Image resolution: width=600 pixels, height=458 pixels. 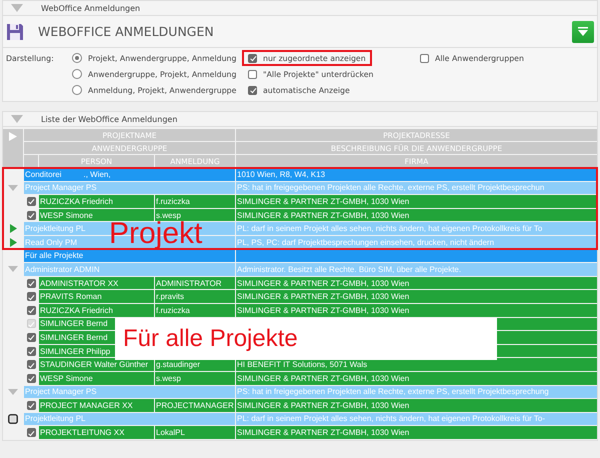 What do you see at coordinates (96, 296) in the screenshot?
I see `person-name: PRAVITS Roman` at bounding box center [96, 296].